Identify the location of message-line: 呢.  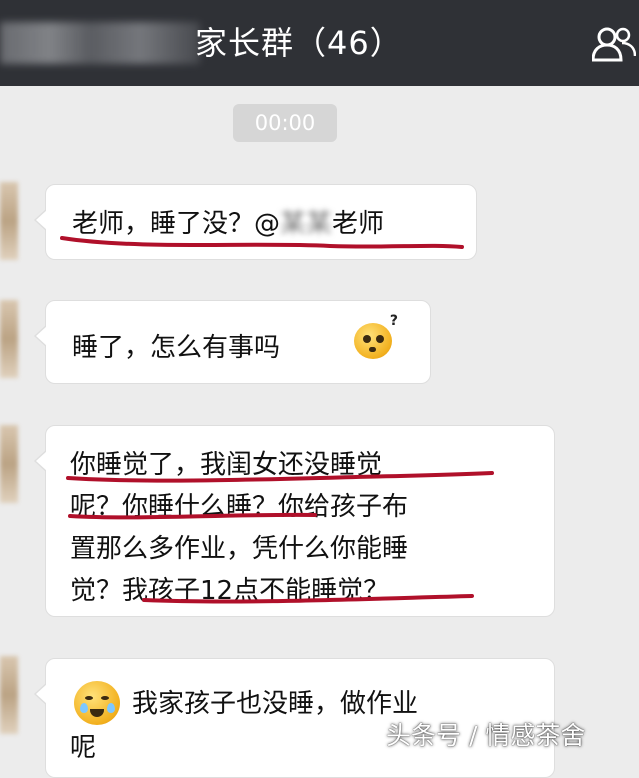
(83, 748).